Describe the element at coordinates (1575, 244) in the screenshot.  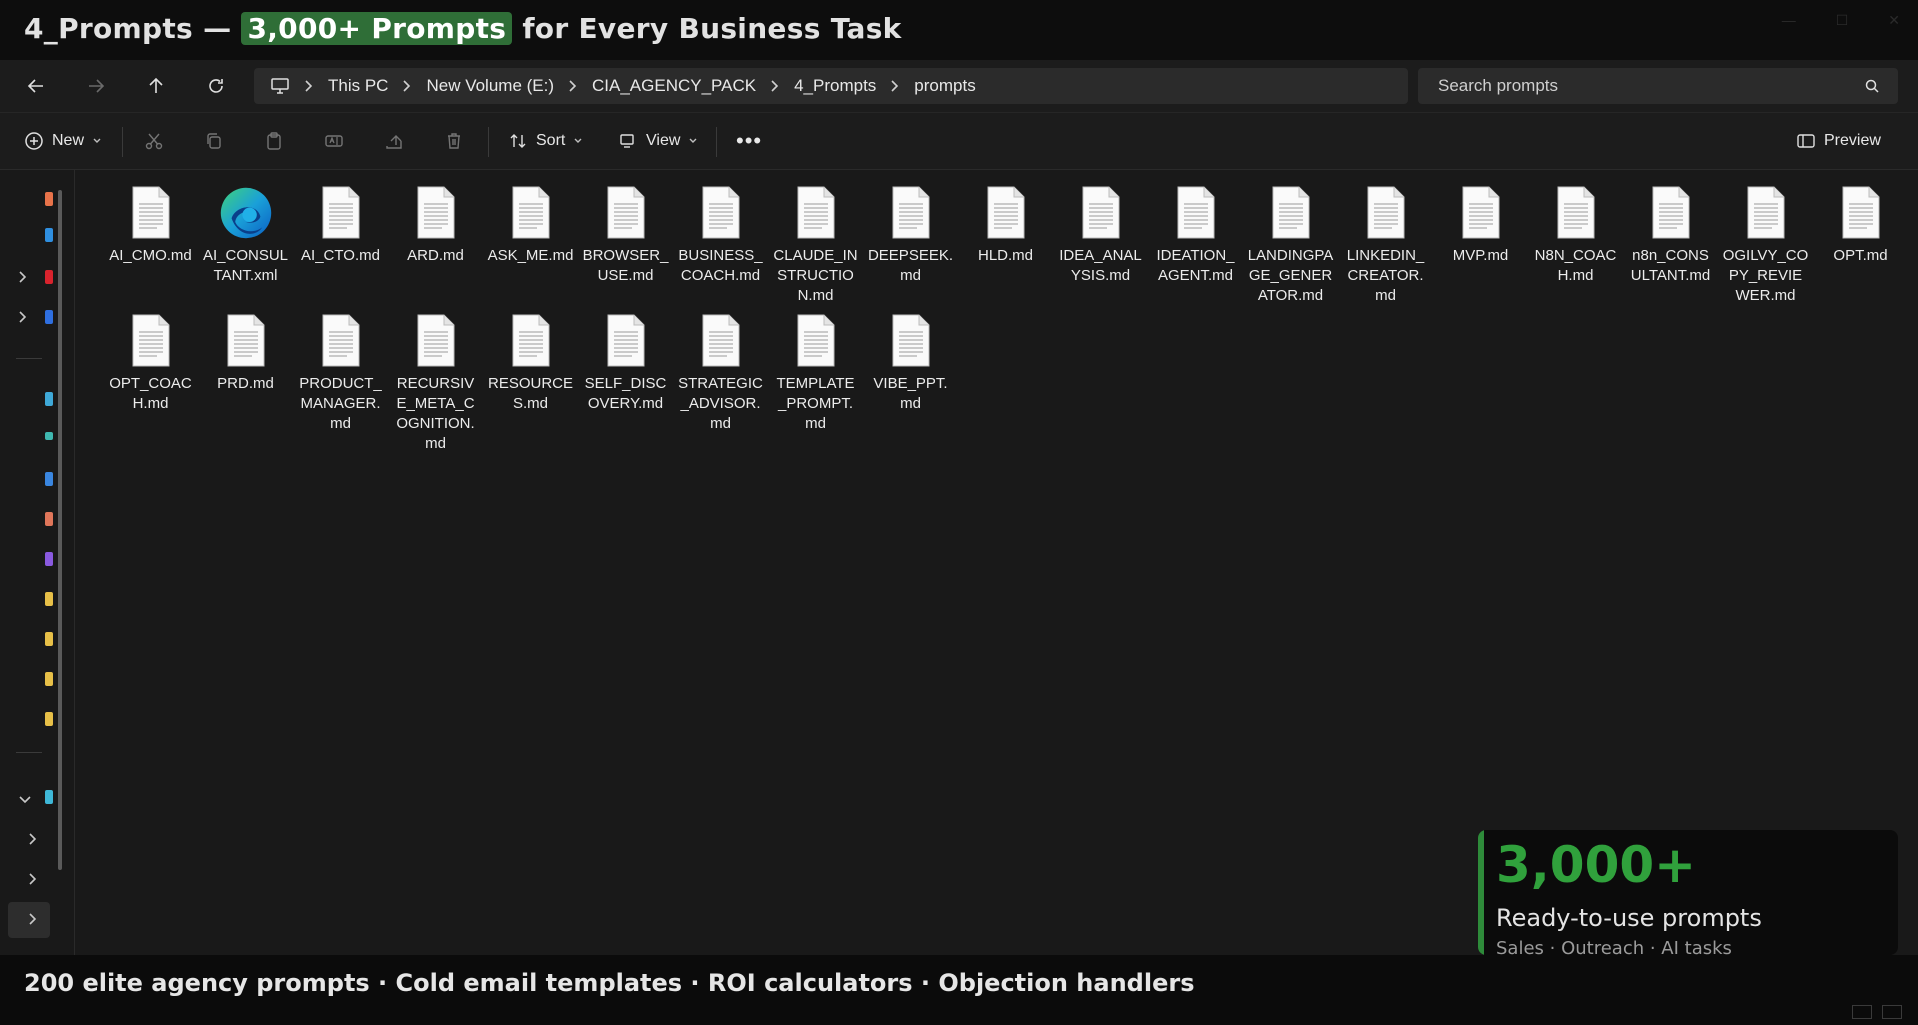
I see `file-item: N8N_COACH.md` at that location.